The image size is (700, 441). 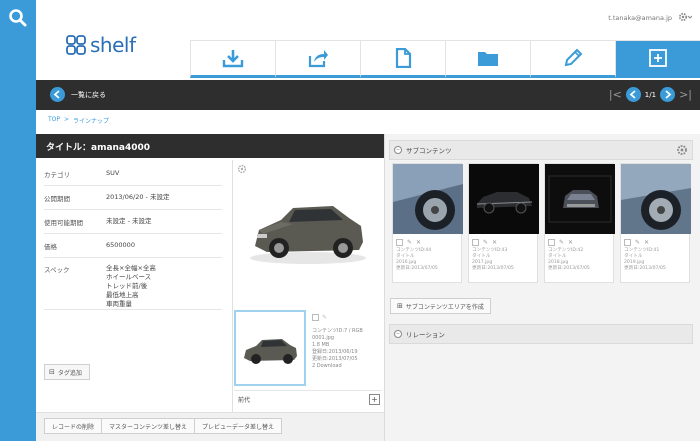 What do you see at coordinates (315, 317) in the screenshot?
I see `thumbnail-checkbox` at bounding box center [315, 317].